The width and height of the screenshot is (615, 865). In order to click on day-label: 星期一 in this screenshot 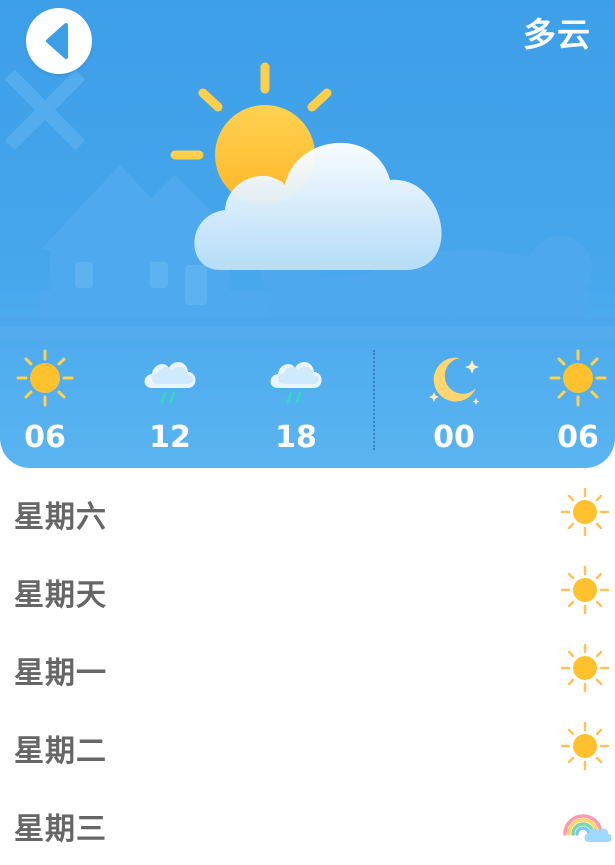, I will do `click(60, 673)`.